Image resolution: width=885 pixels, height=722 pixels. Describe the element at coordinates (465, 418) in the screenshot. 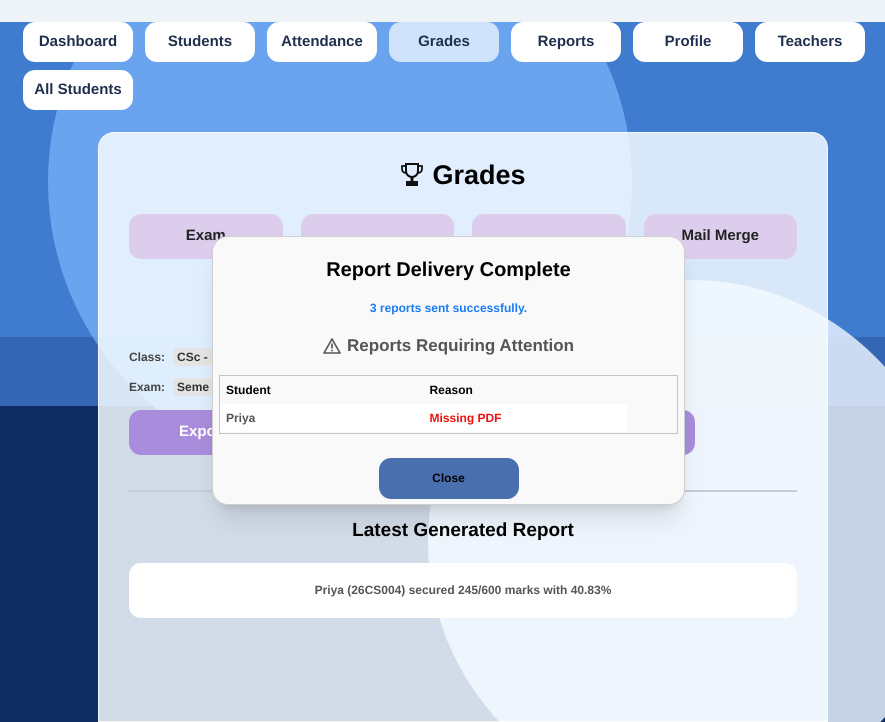

I see `table-cell-text: Missing PDF` at that location.